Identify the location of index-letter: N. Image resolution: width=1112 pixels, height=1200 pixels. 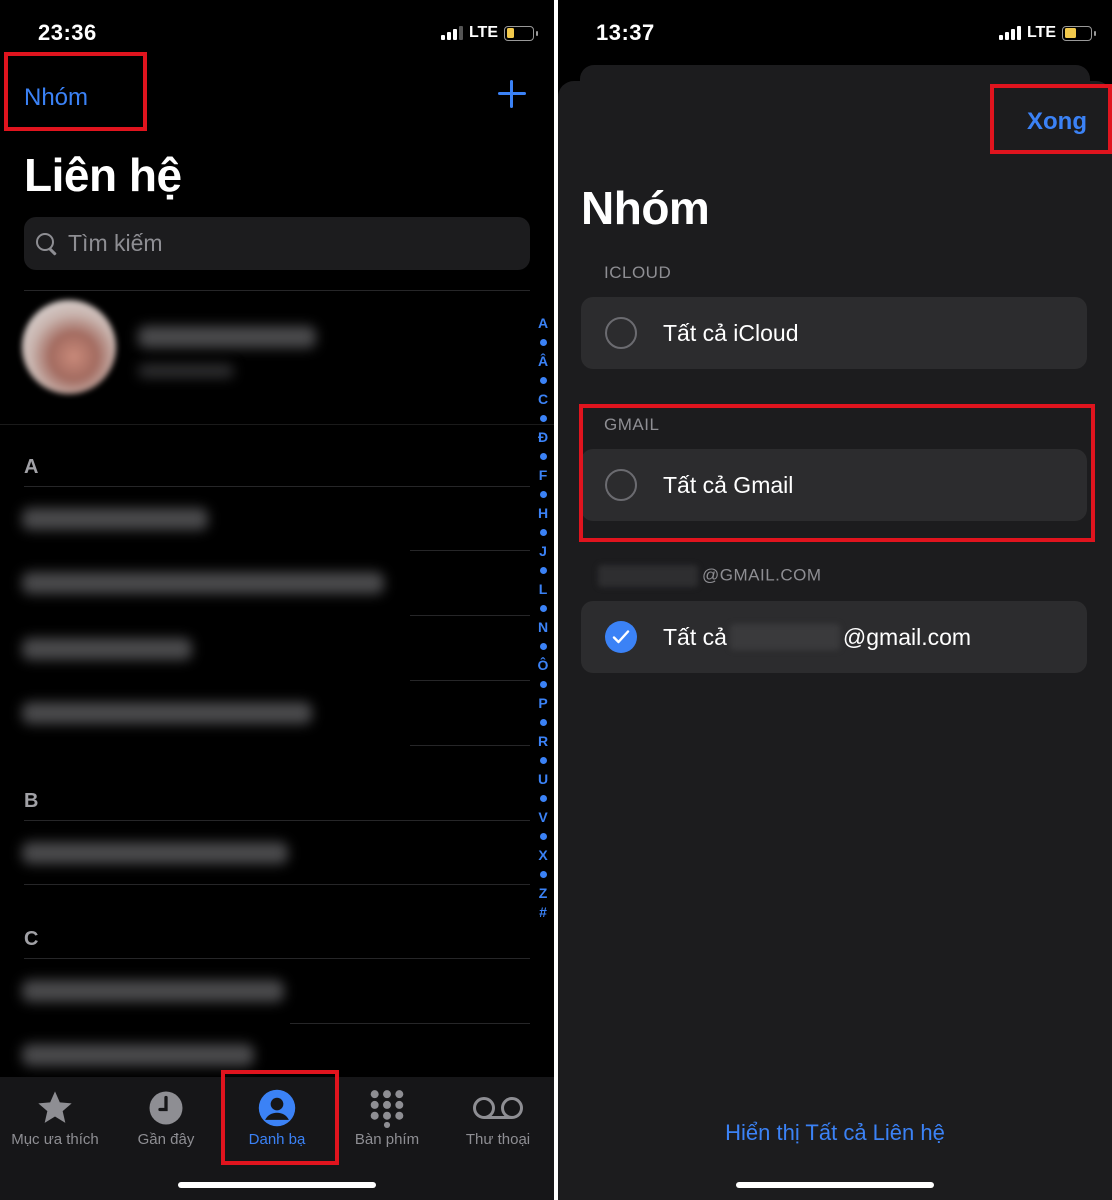
(543, 627).